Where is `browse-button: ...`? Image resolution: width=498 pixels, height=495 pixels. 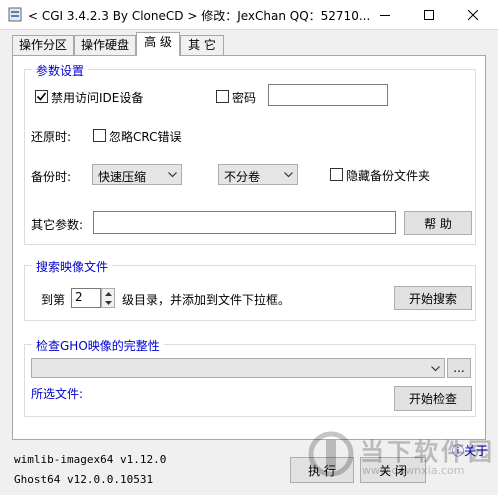
browse-button: ... is located at coordinates (459, 368).